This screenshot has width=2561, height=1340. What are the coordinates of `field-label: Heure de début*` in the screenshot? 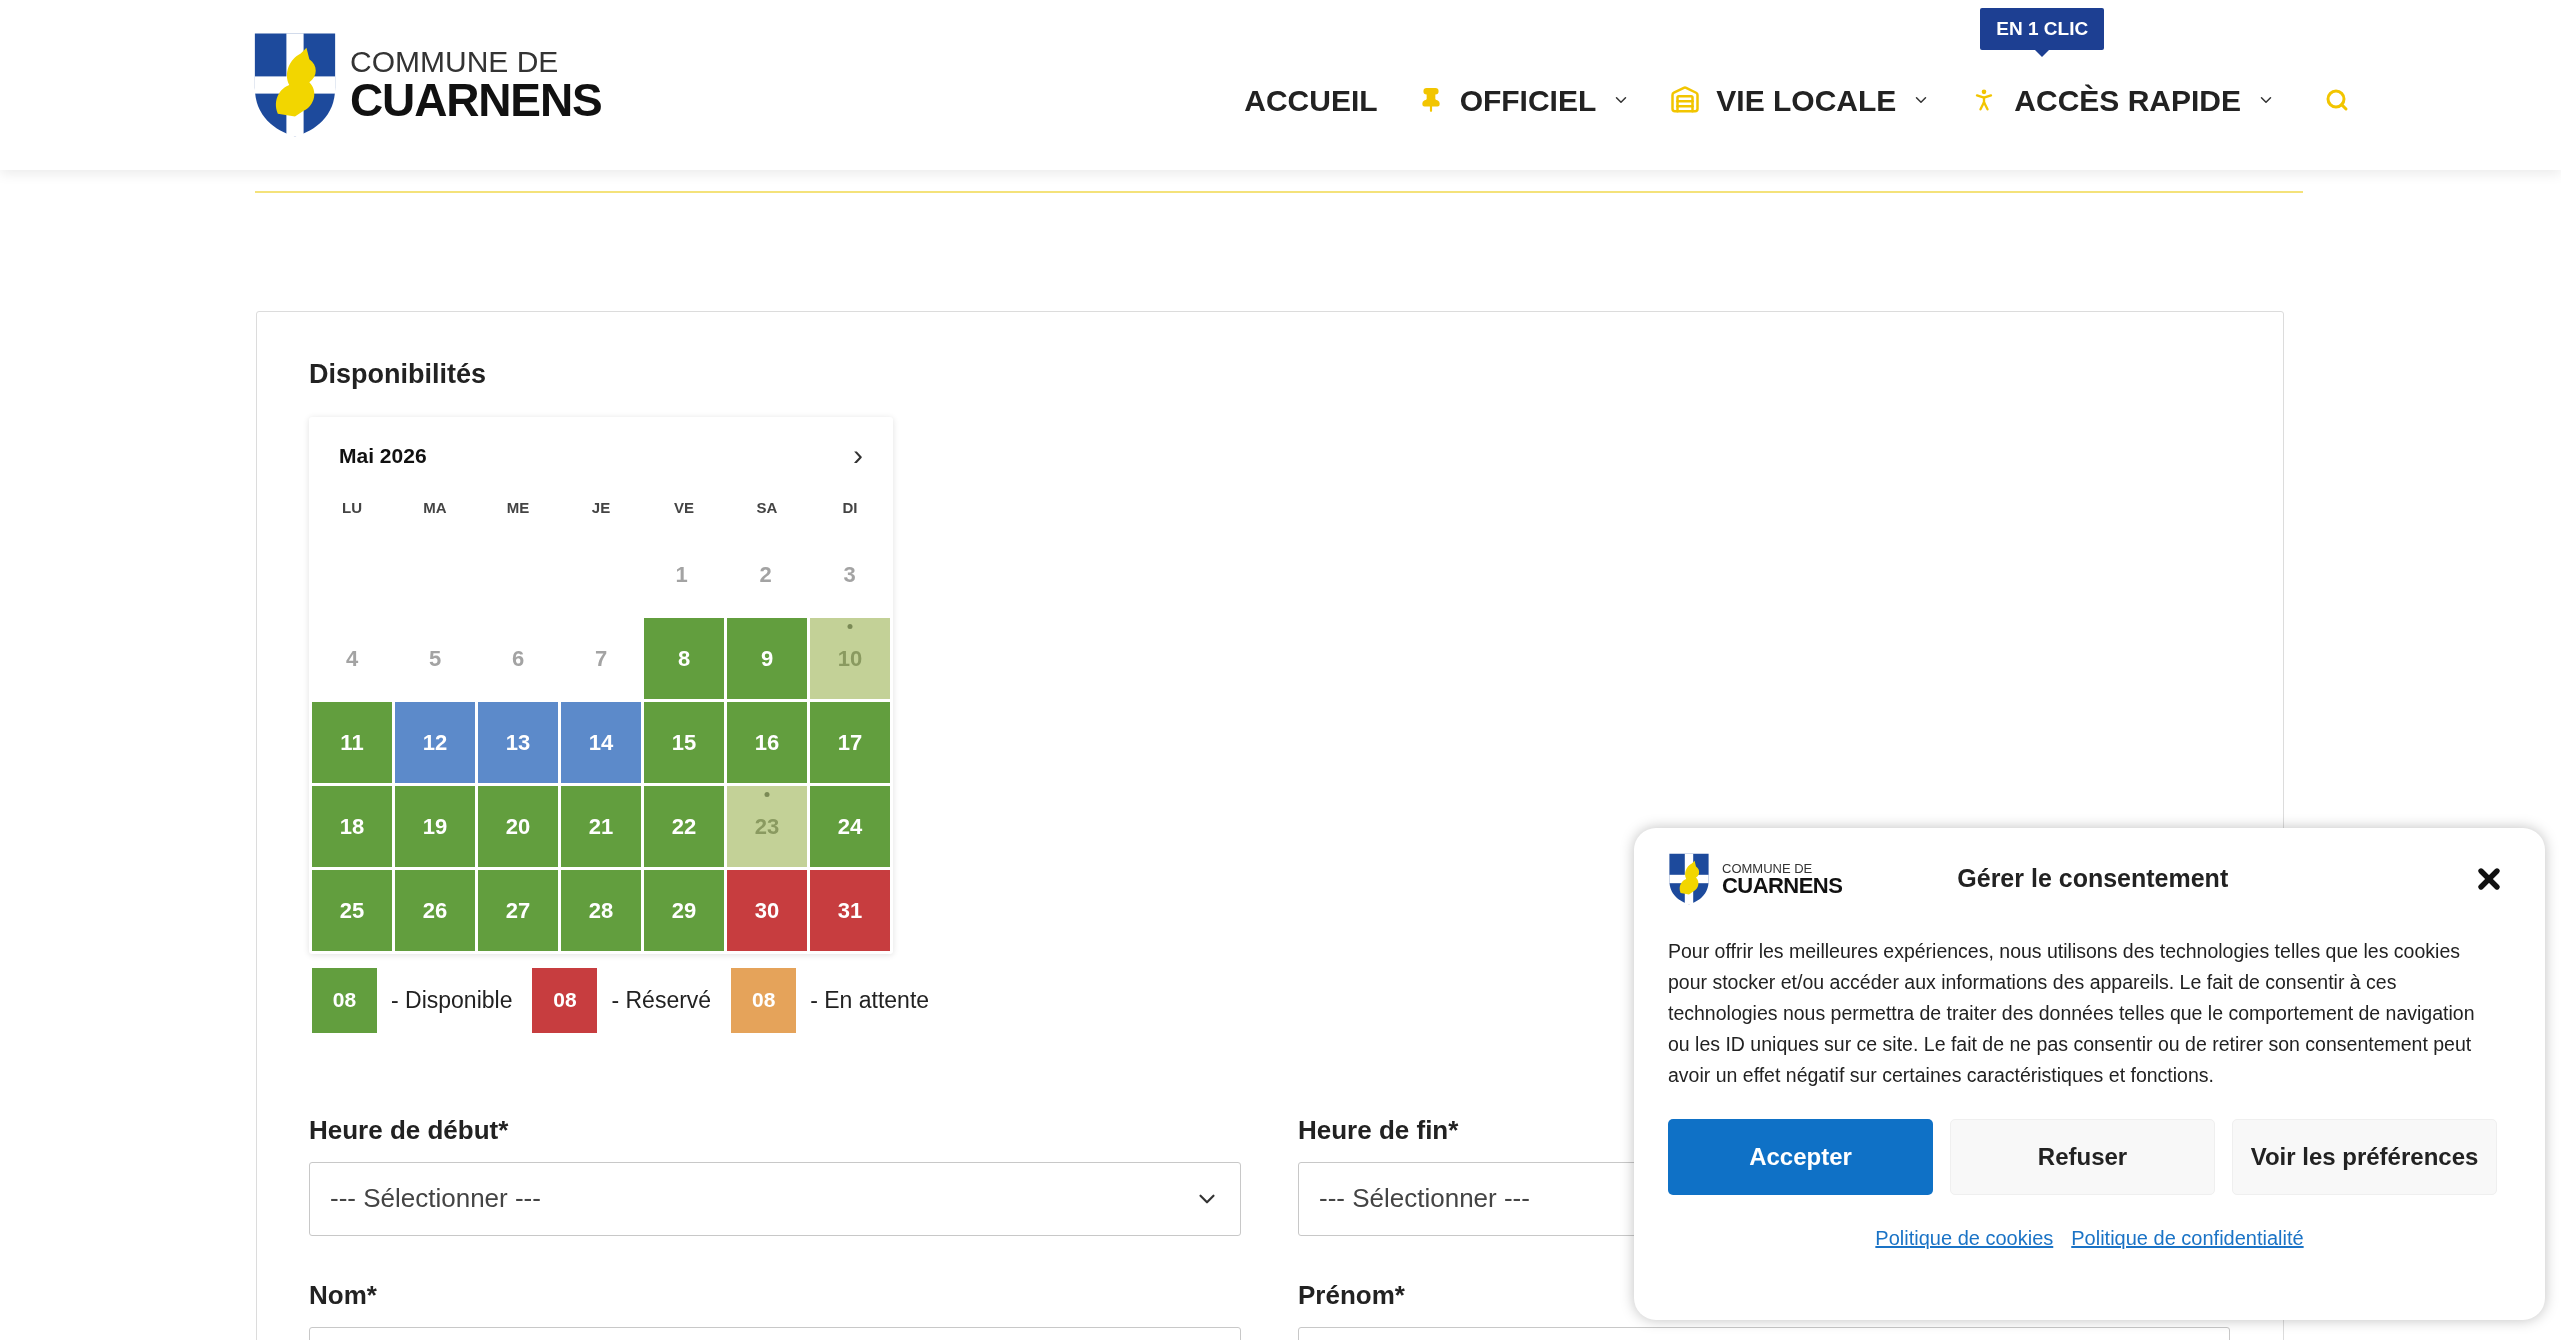 It's located at (409, 1130).